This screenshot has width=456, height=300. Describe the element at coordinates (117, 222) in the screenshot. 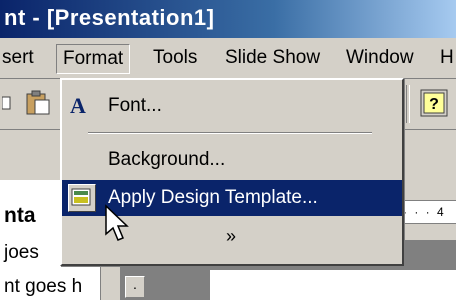

I see `mouse-cursor-icon` at that location.